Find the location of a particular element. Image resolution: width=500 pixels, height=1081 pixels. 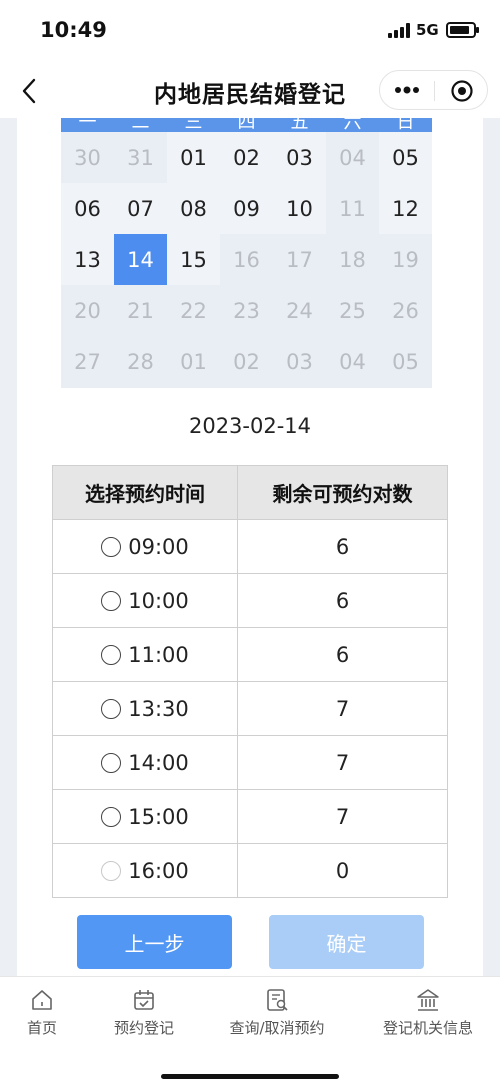

time-label: 09:00 is located at coordinates (158, 546).